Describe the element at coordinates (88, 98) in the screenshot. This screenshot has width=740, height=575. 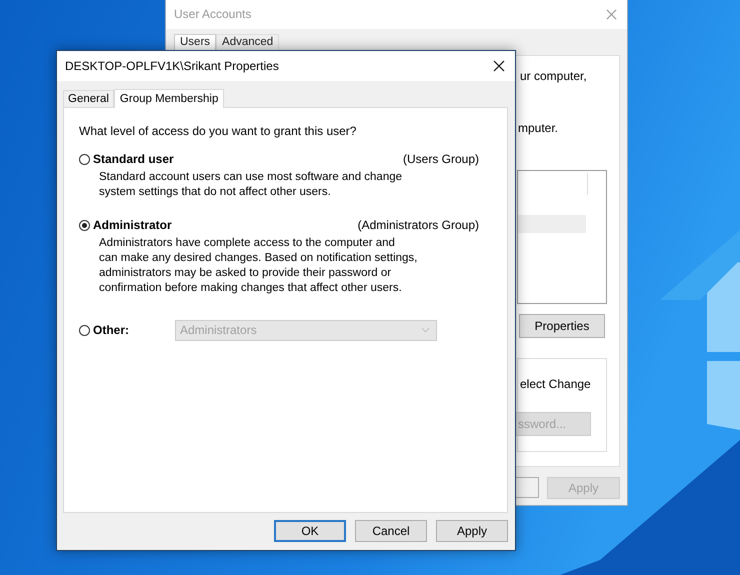
I see `tab: General` at that location.